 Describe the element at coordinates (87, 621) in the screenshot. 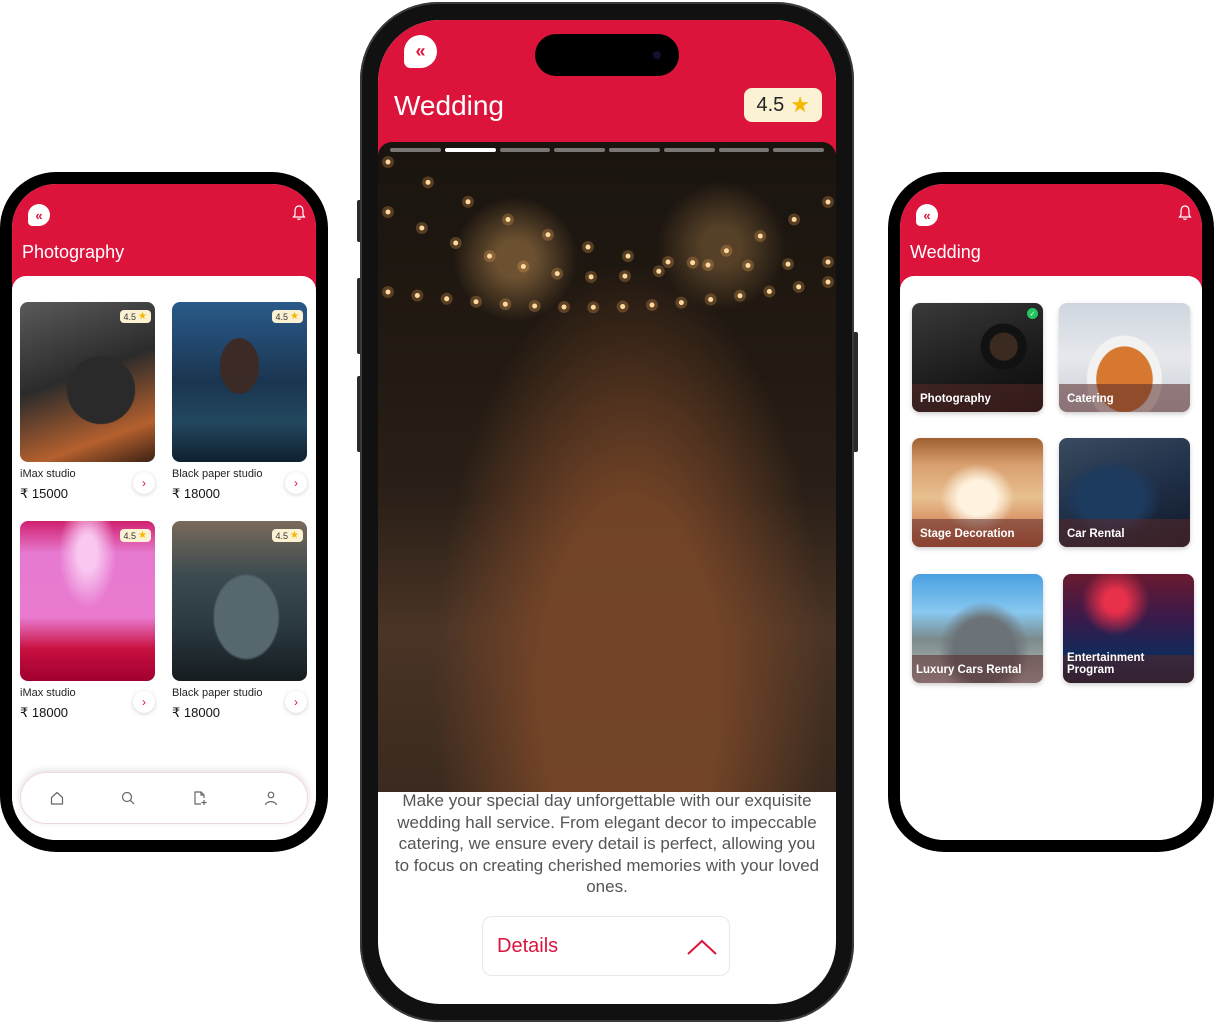

I see `product-card: 4.5 ★ iMax studio ₹ 18000 ›` at that location.